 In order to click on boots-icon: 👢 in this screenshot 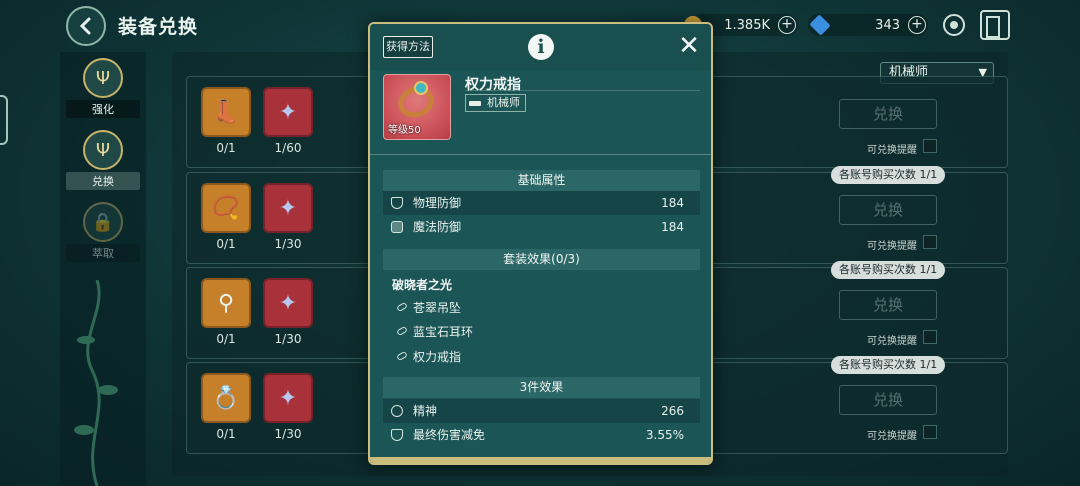, I will do `click(226, 112)`.